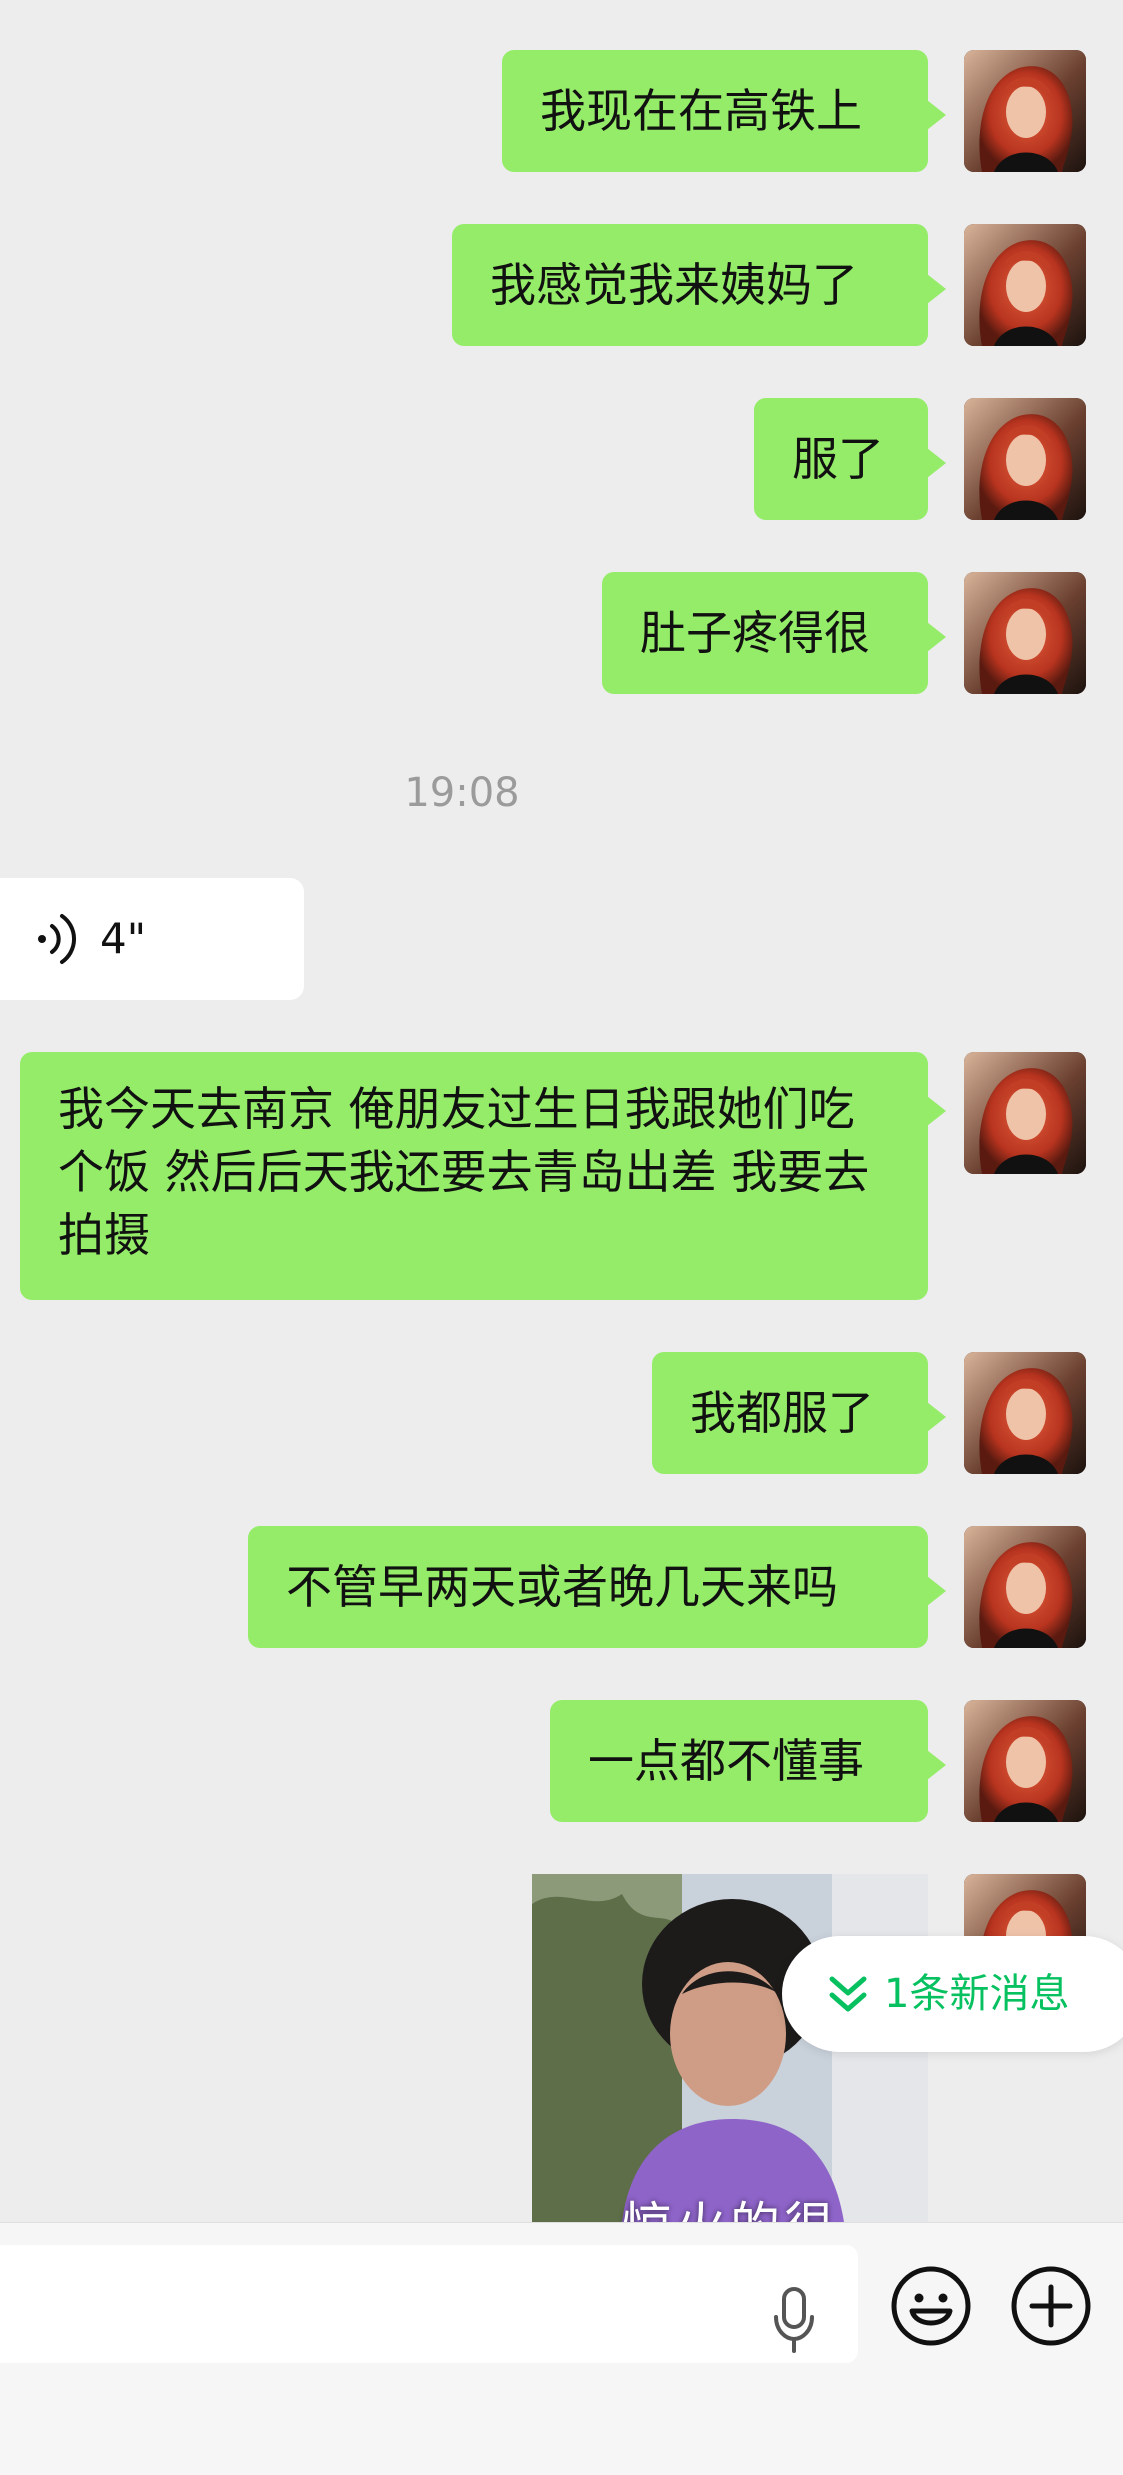  Describe the element at coordinates (848, 1995) in the screenshot. I see `double-chevron-down-icon` at that location.